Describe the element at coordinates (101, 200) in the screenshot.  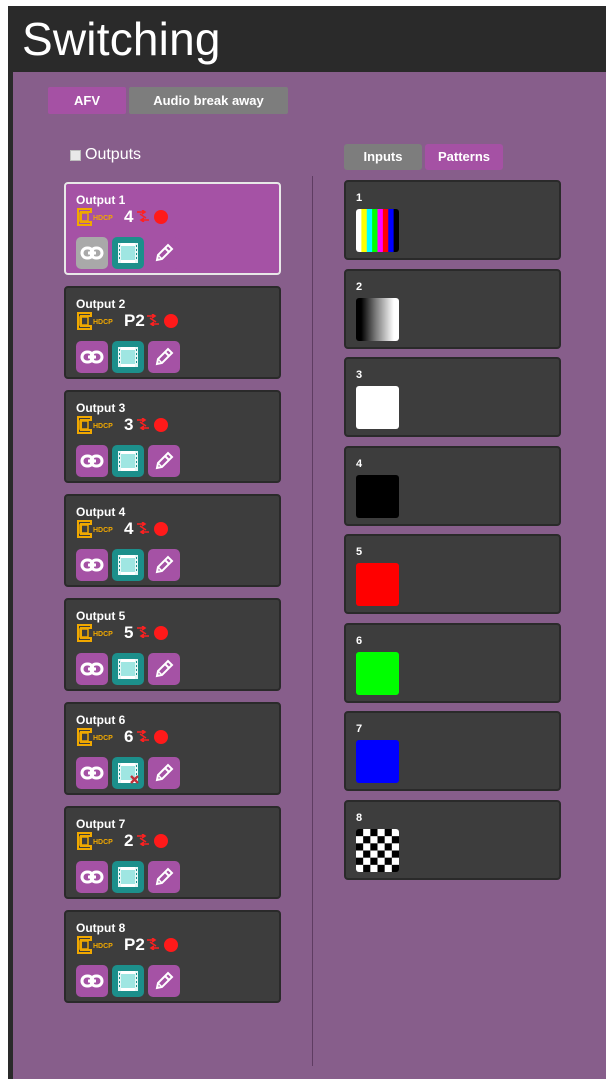
I see `output-name: Output 1` at that location.